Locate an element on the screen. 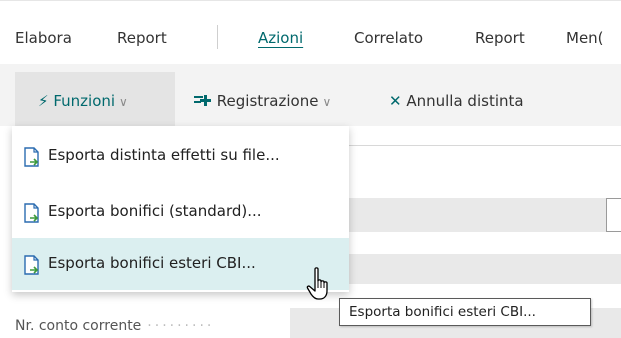 Image resolution: width=621 pixels, height=338 pixels. funzioni-label: Funzioni is located at coordinates (84, 101).